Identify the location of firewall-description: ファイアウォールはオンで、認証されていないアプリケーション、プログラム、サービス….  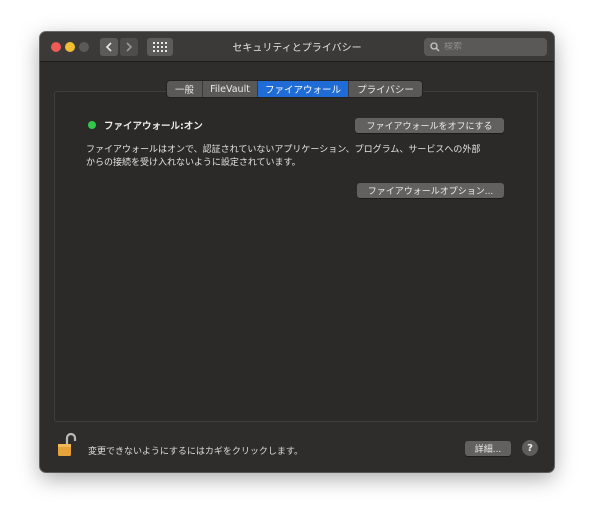
(296, 157).